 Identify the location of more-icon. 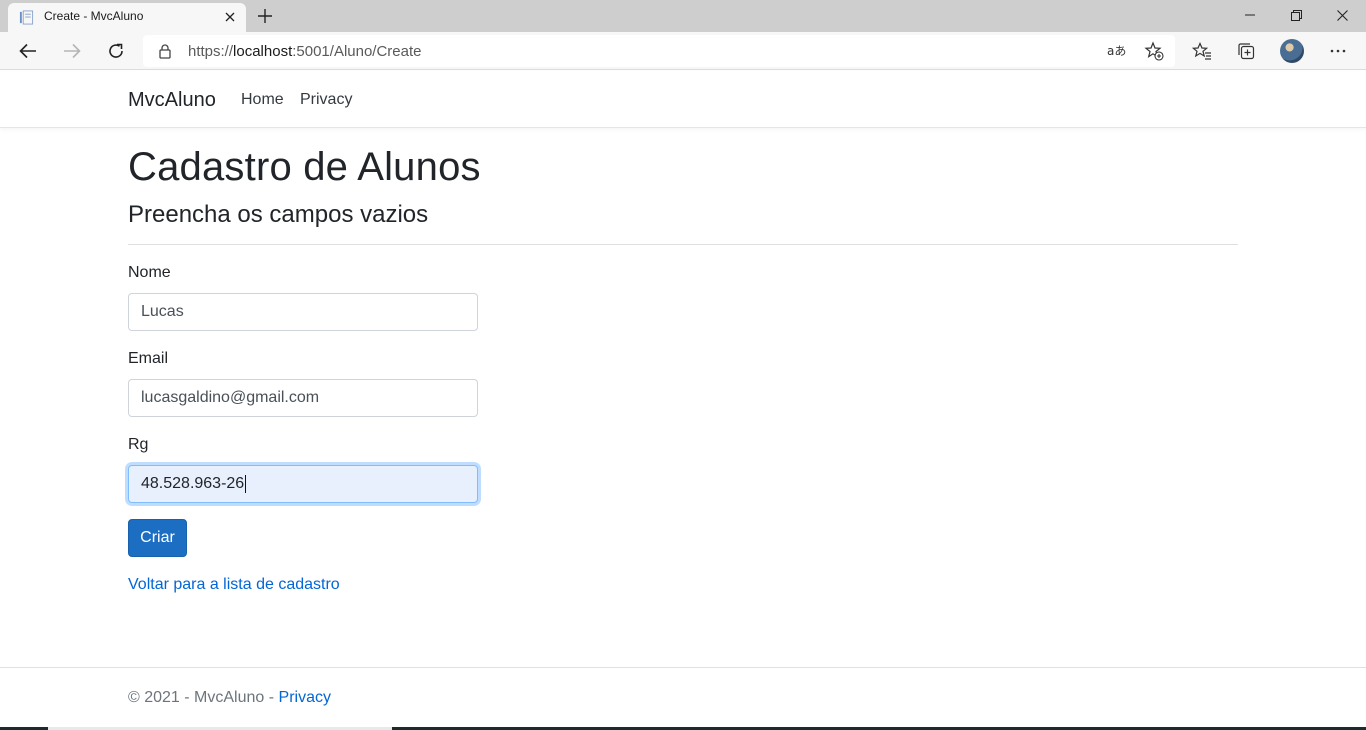
(1338, 51).